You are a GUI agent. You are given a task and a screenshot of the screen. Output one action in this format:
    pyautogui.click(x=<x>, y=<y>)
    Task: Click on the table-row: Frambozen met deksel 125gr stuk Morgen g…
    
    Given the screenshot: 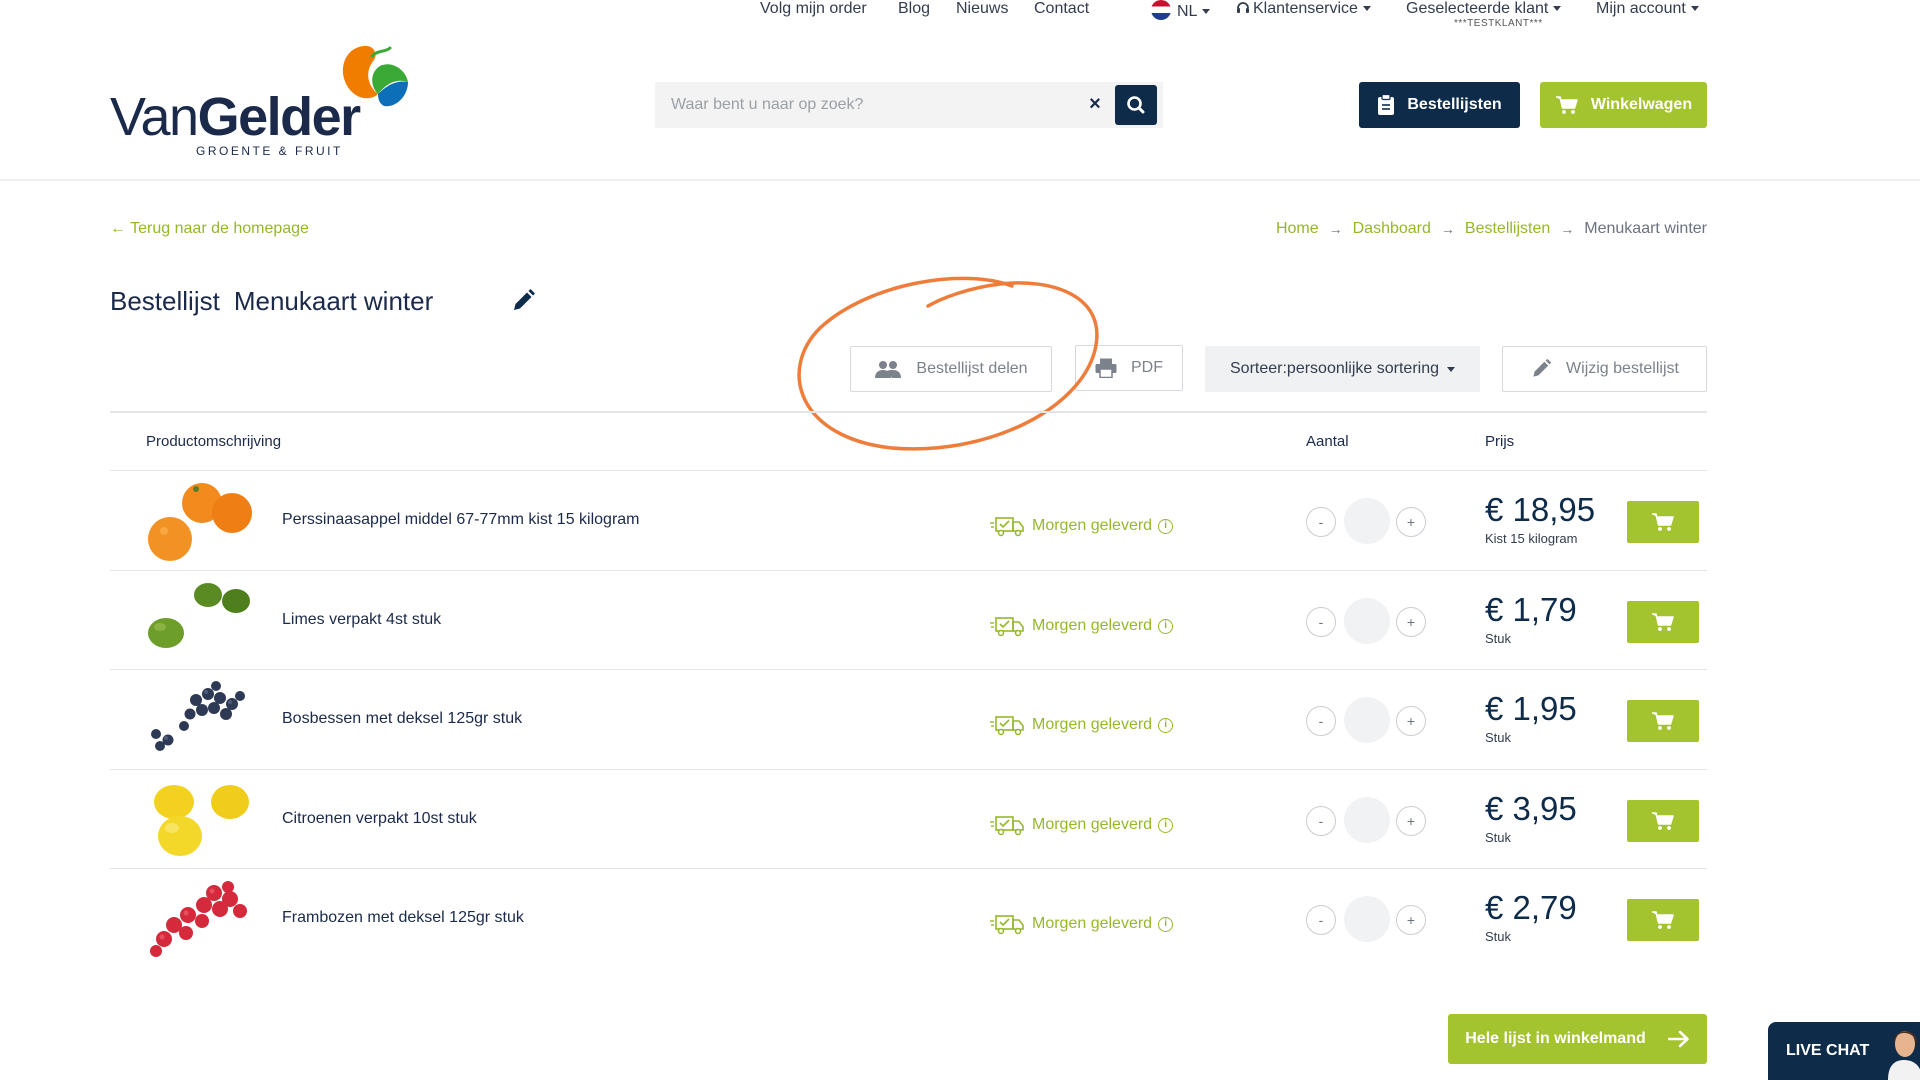 What is the action you would take?
    pyautogui.click(x=908, y=919)
    